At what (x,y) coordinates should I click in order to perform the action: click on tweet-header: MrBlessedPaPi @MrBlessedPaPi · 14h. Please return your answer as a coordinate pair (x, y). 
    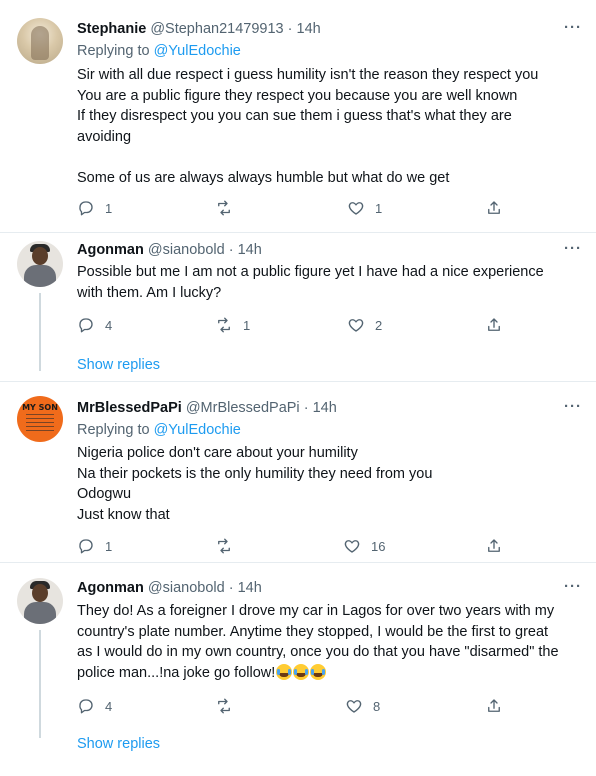
    Looking at the image, I should click on (207, 408).